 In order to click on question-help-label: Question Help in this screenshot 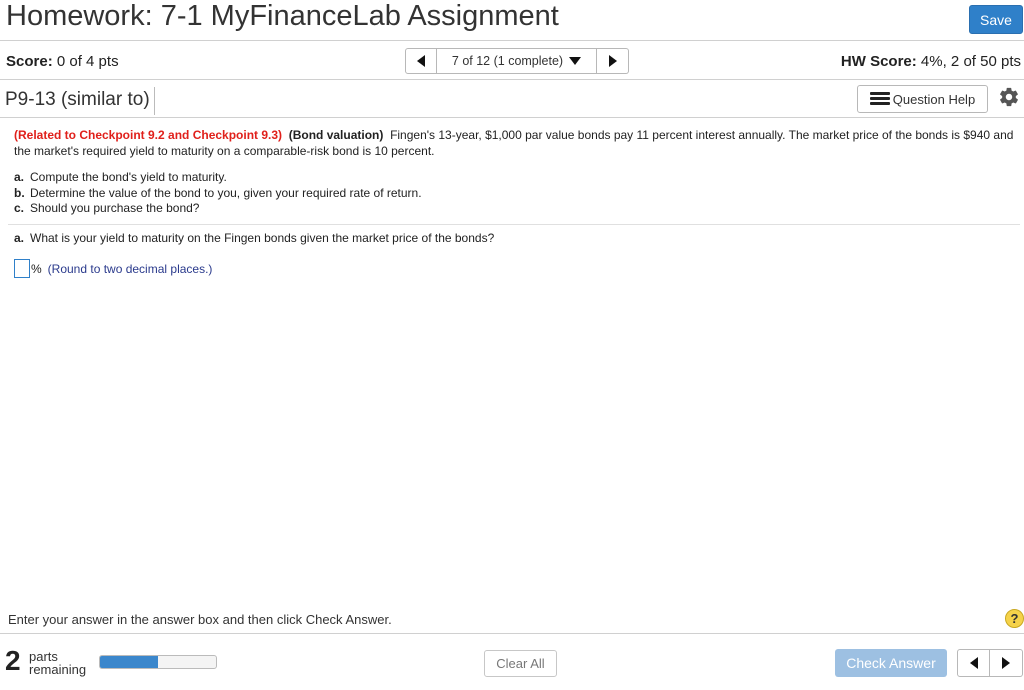, I will do `click(934, 99)`.